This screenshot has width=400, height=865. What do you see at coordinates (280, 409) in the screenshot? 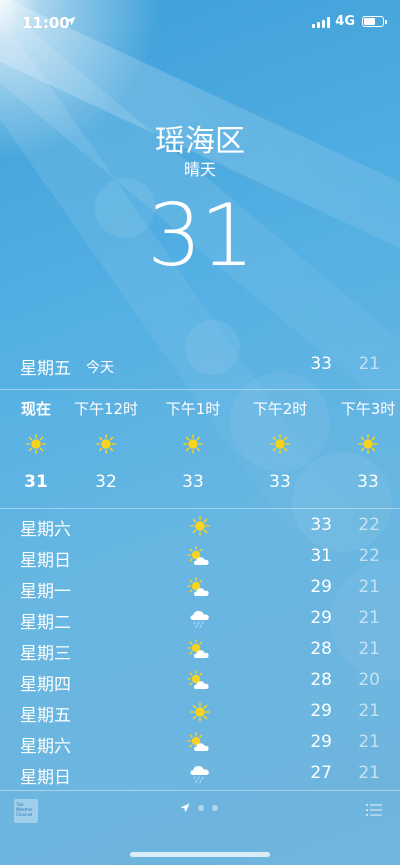
I see `hour-time: 下午2时` at bounding box center [280, 409].